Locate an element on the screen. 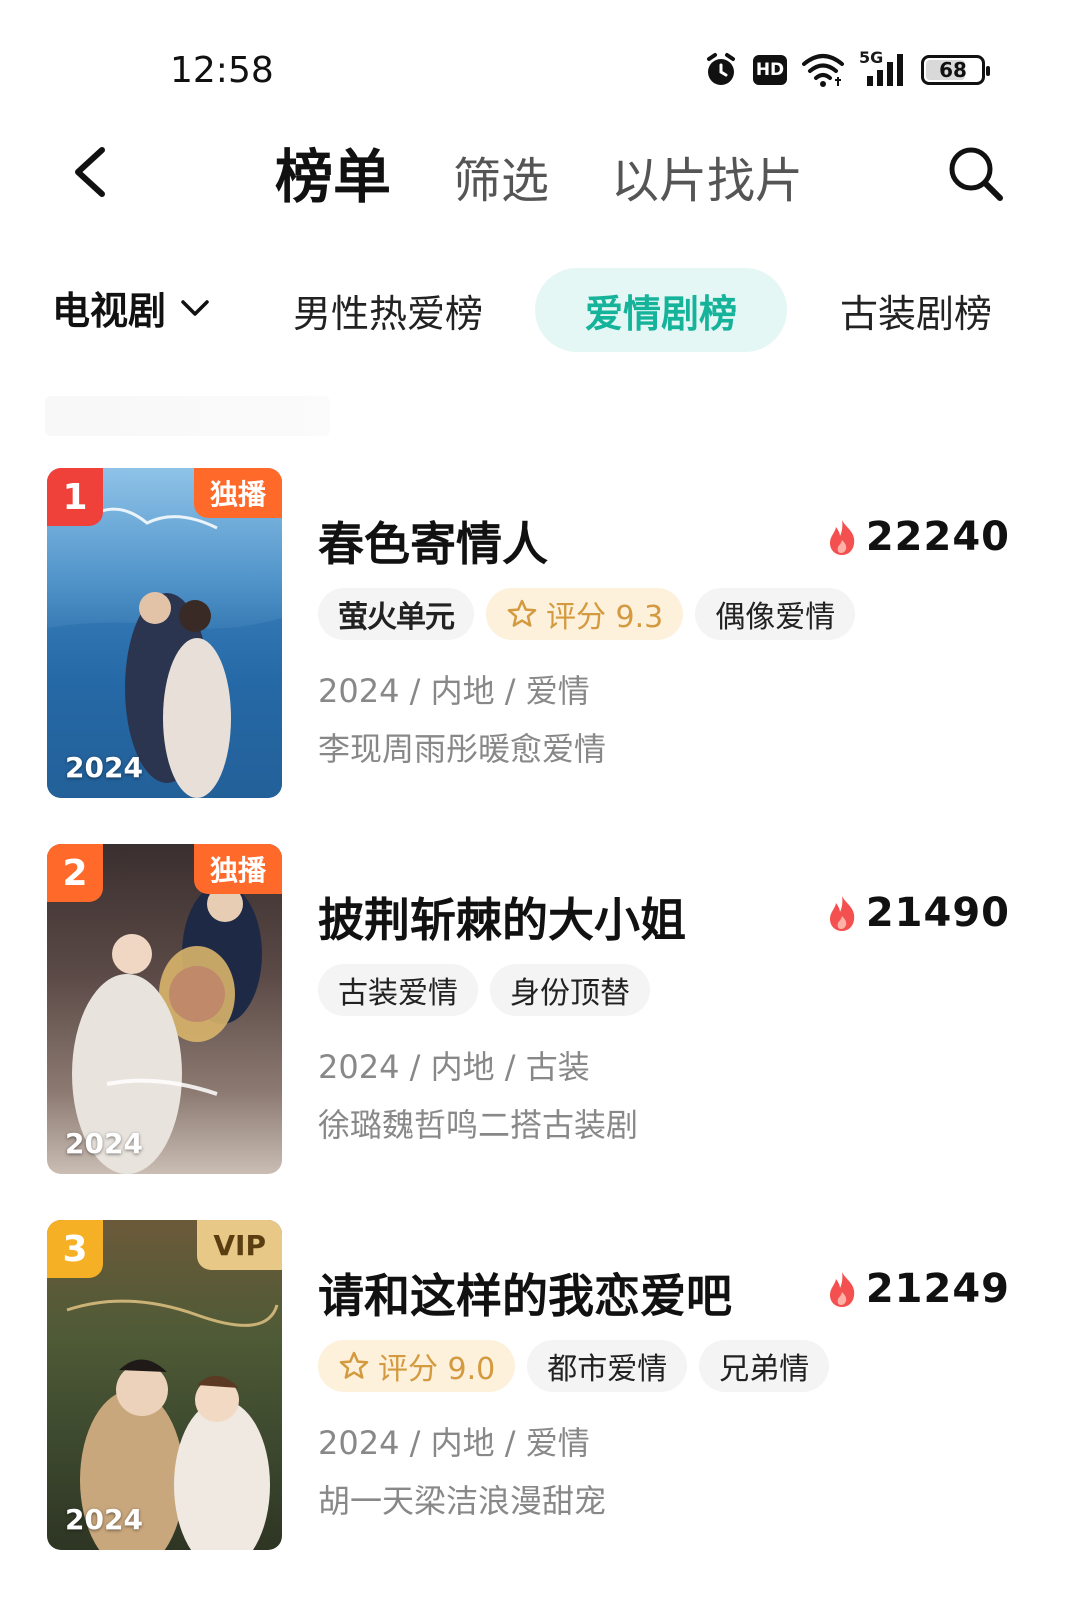 The image size is (1080, 1601). item-title: 请和这样的我恋爱吧 is located at coordinates (525, 1293).